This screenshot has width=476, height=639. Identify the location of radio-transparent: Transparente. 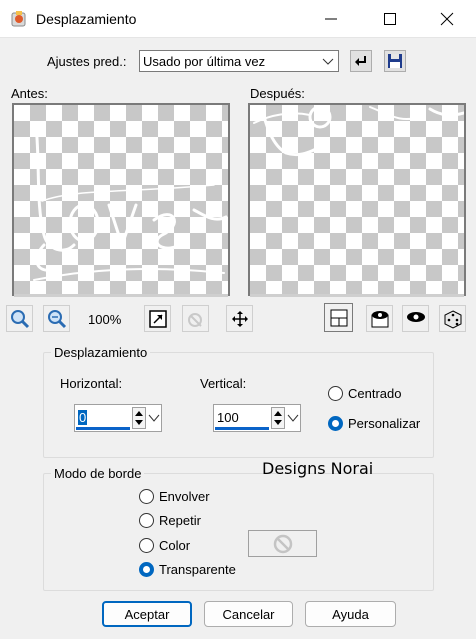
(187, 569).